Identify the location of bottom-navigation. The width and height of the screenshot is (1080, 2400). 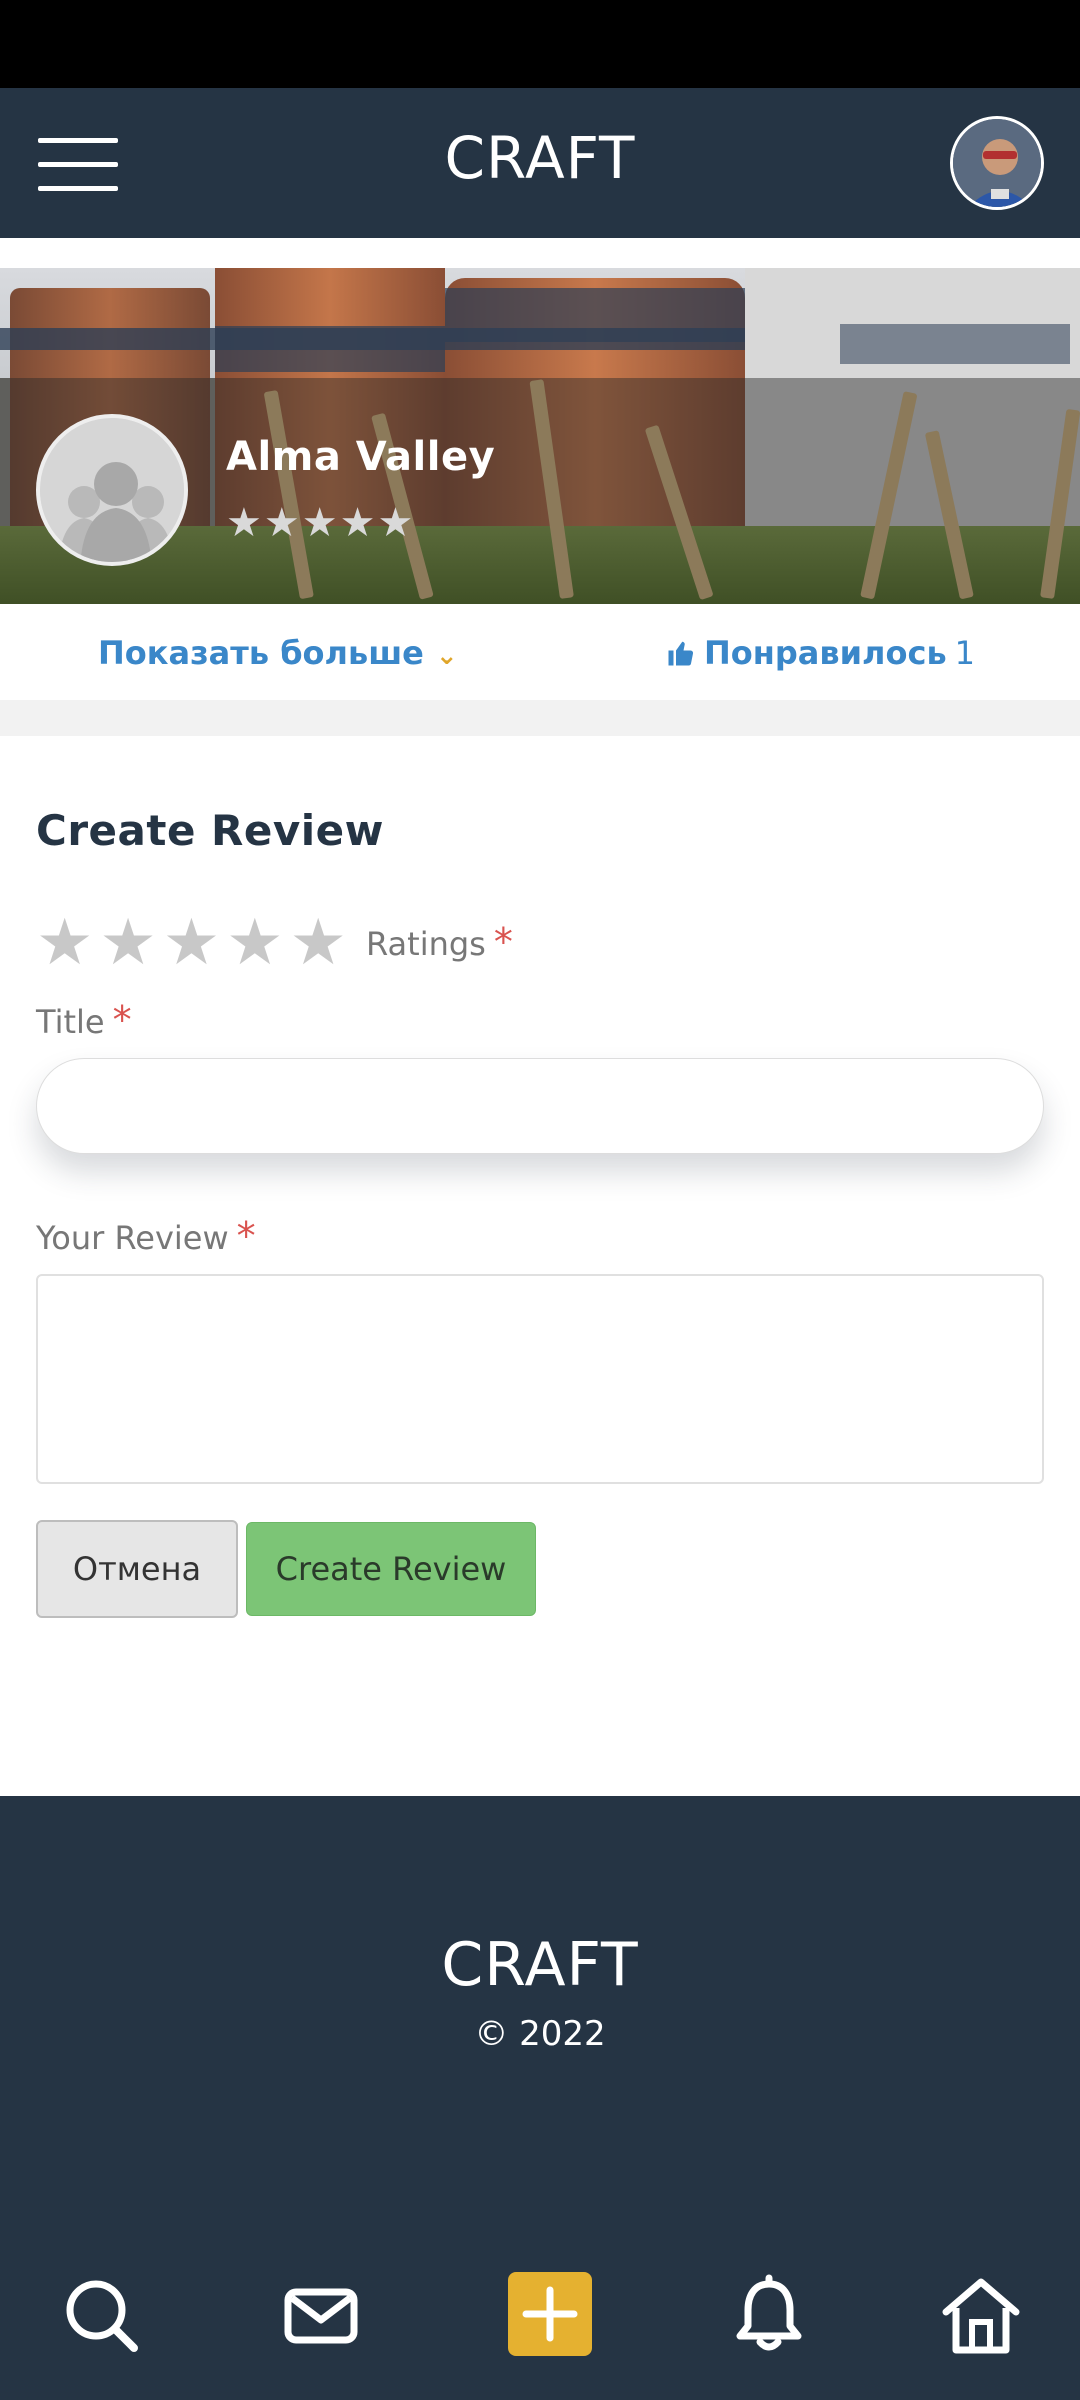
(540, 2325).